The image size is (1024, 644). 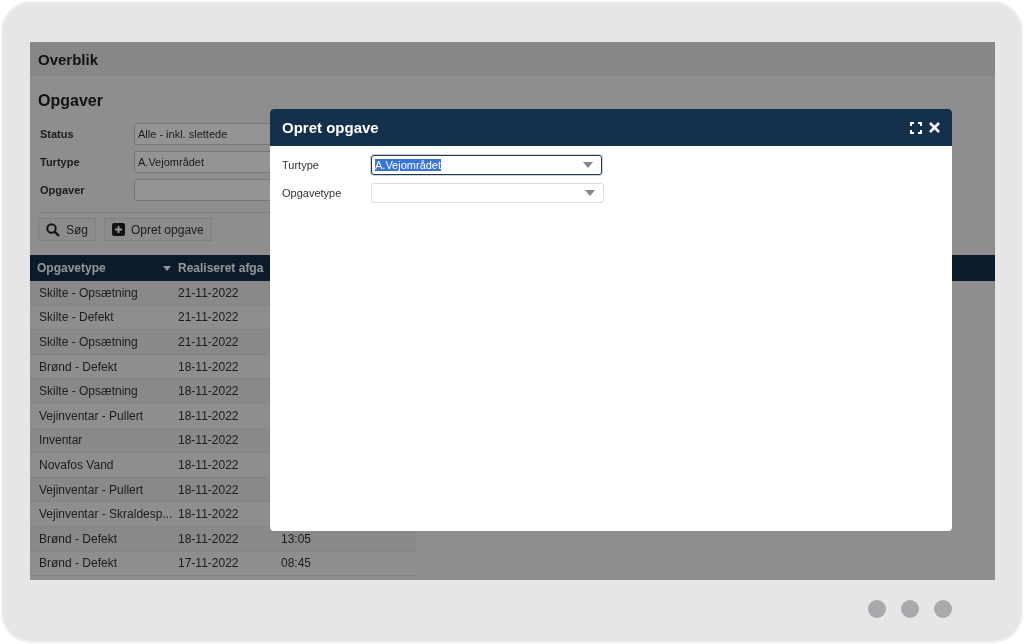 What do you see at coordinates (77, 317) in the screenshot?
I see `table-cell-text: Skilte - Defekt` at bounding box center [77, 317].